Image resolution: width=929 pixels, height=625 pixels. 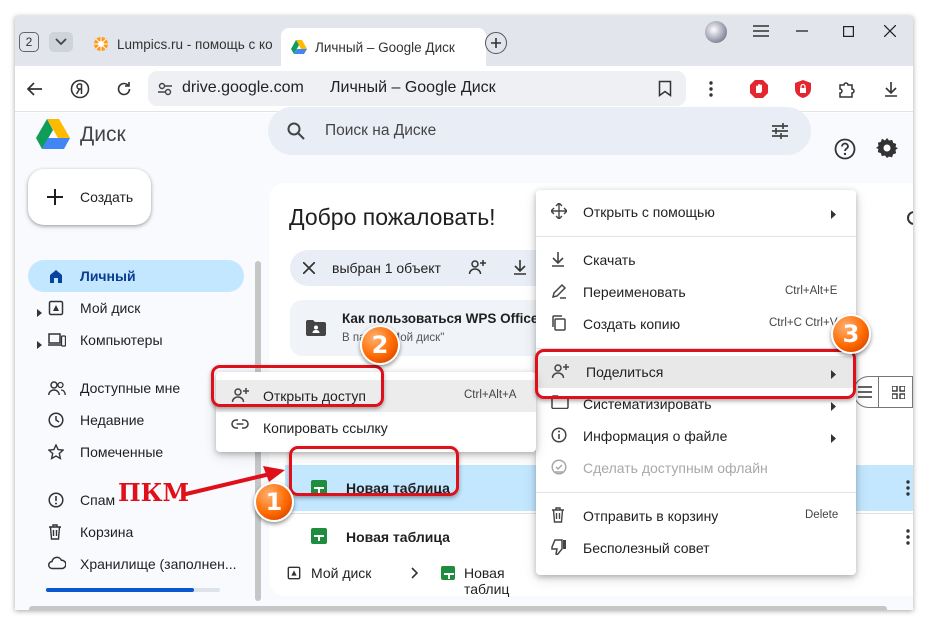 What do you see at coordinates (392, 217) in the screenshot?
I see `welcome-title: Добро пожаловать!` at bounding box center [392, 217].